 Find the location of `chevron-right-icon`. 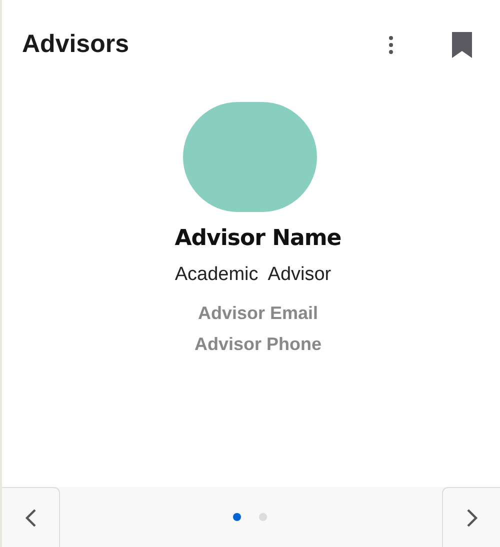

chevron-right-icon is located at coordinates (472, 518).